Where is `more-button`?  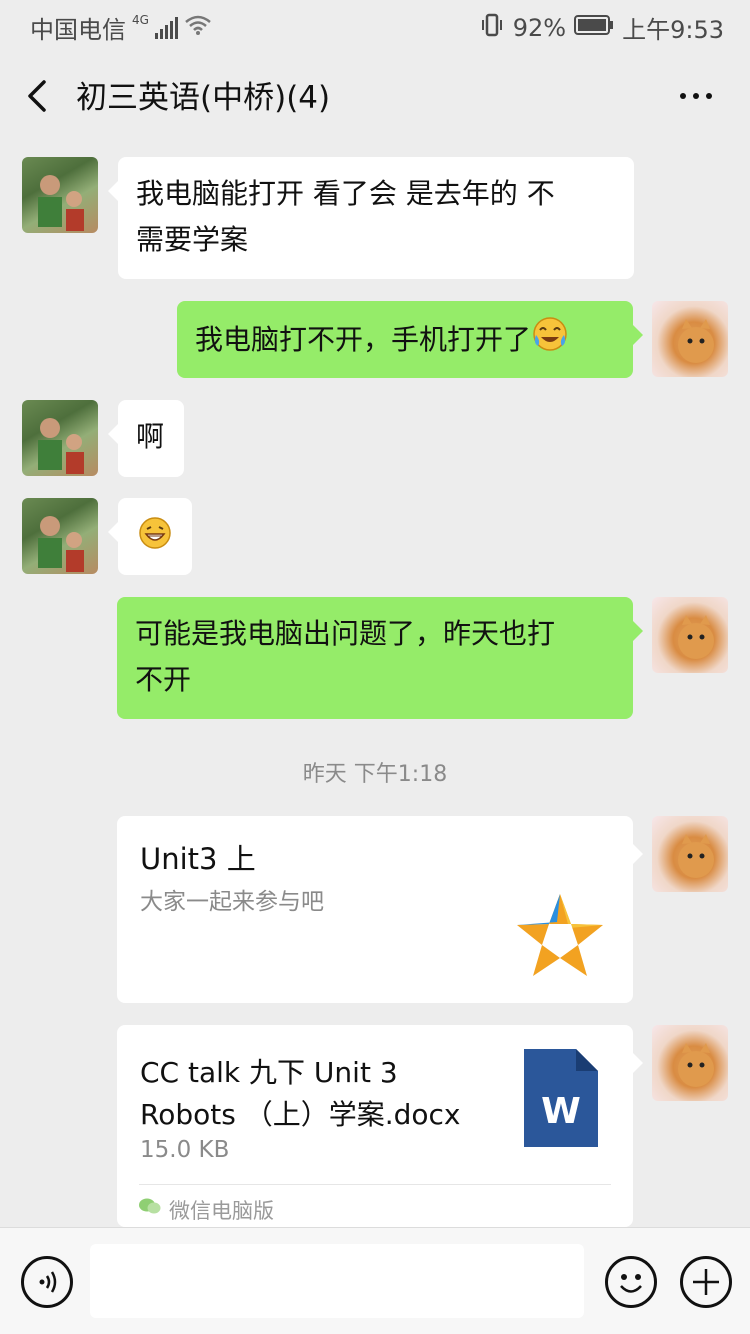 more-button is located at coordinates (698, 96).